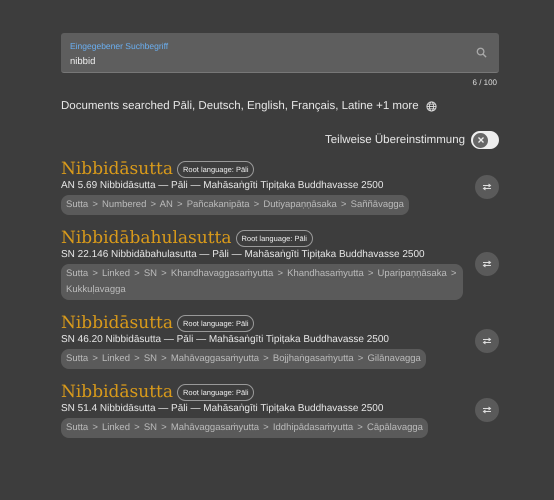 This screenshot has width=554, height=500. What do you see at coordinates (235, 205) in the screenshot?
I see `breadcrumb-path: Sutta > Numbered > AN > Pañcakanipāta > Dutiyapaṇṇāsaka > Saññāvagga` at bounding box center [235, 205].